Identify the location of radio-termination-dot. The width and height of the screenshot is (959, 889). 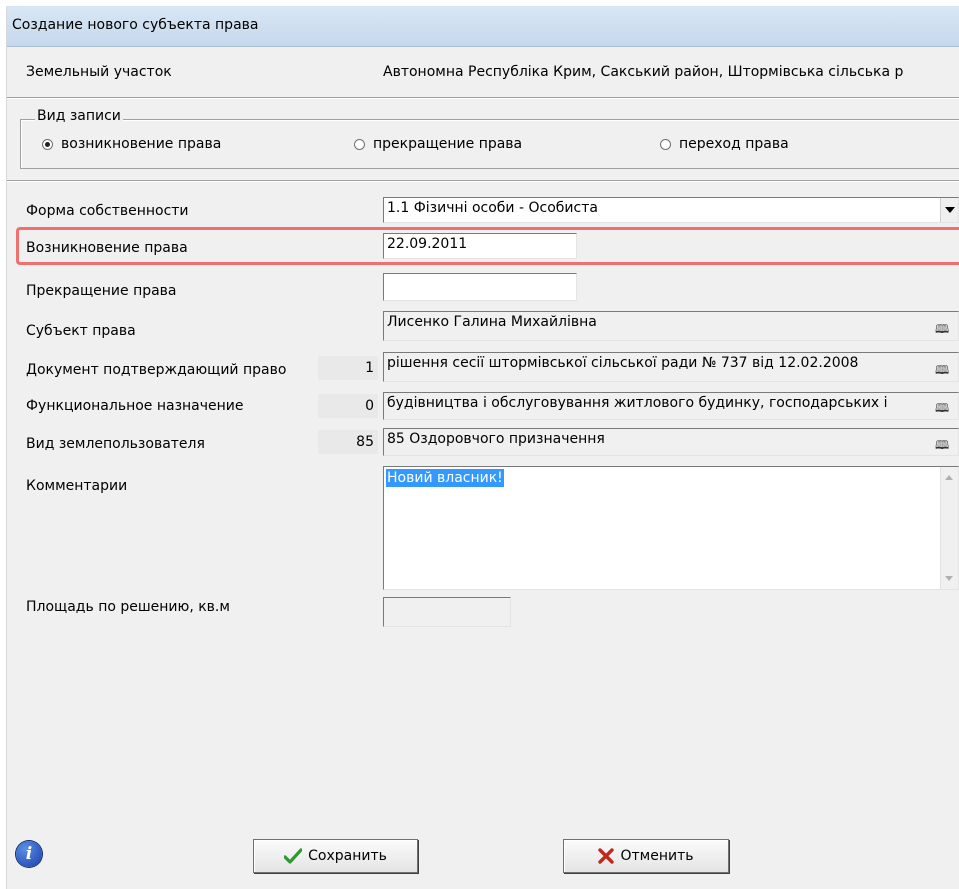
(359, 144).